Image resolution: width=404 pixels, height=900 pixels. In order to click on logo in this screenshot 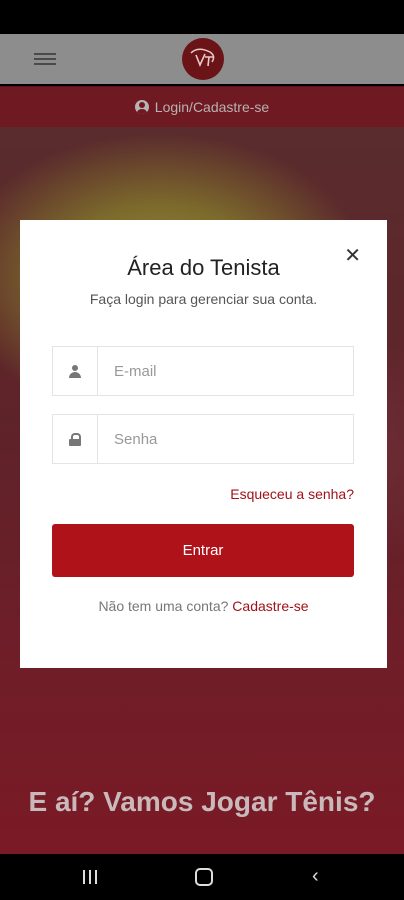, I will do `click(203, 59)`.